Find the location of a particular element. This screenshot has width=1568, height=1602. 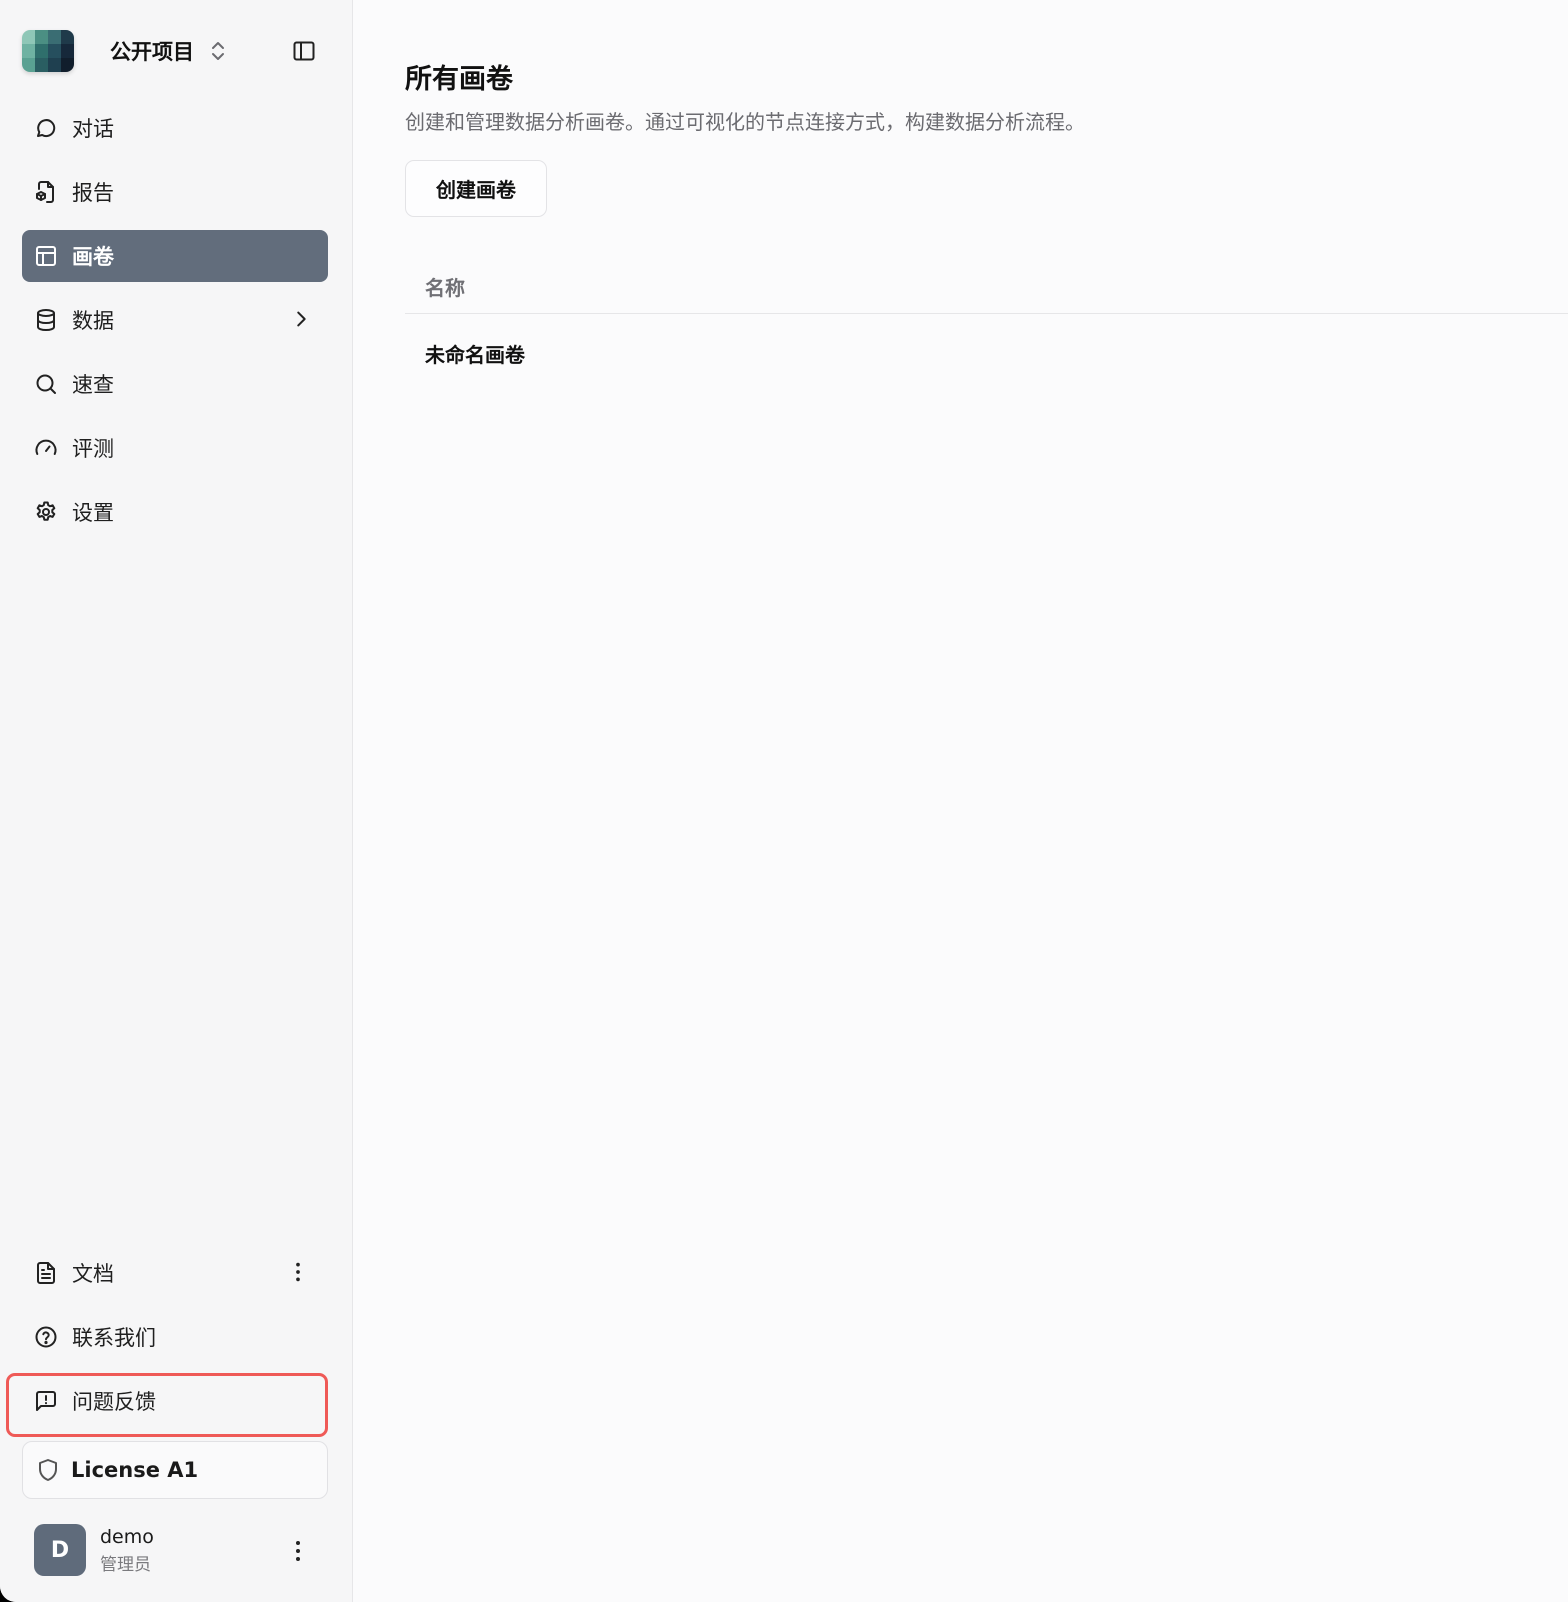

file-text-icon is located at coordinates (46, 1273).